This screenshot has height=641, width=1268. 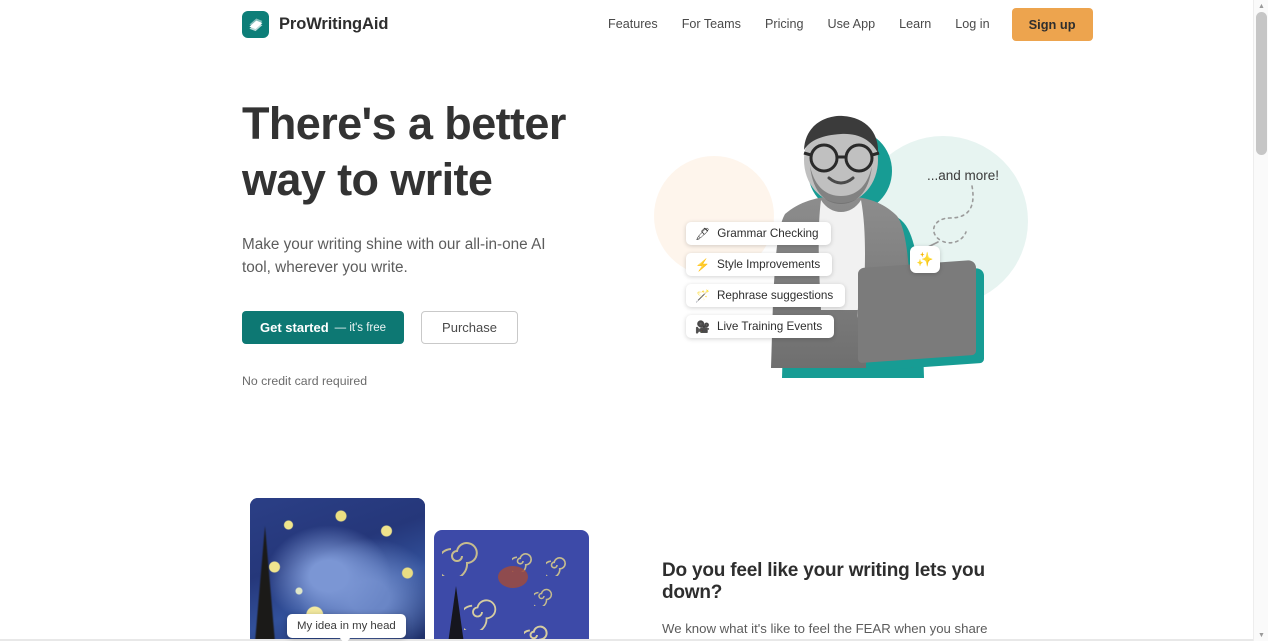 I want to click on feature-chip-grammar-checking: 🖋 Grammar Checking, so click(x=758, y=233).